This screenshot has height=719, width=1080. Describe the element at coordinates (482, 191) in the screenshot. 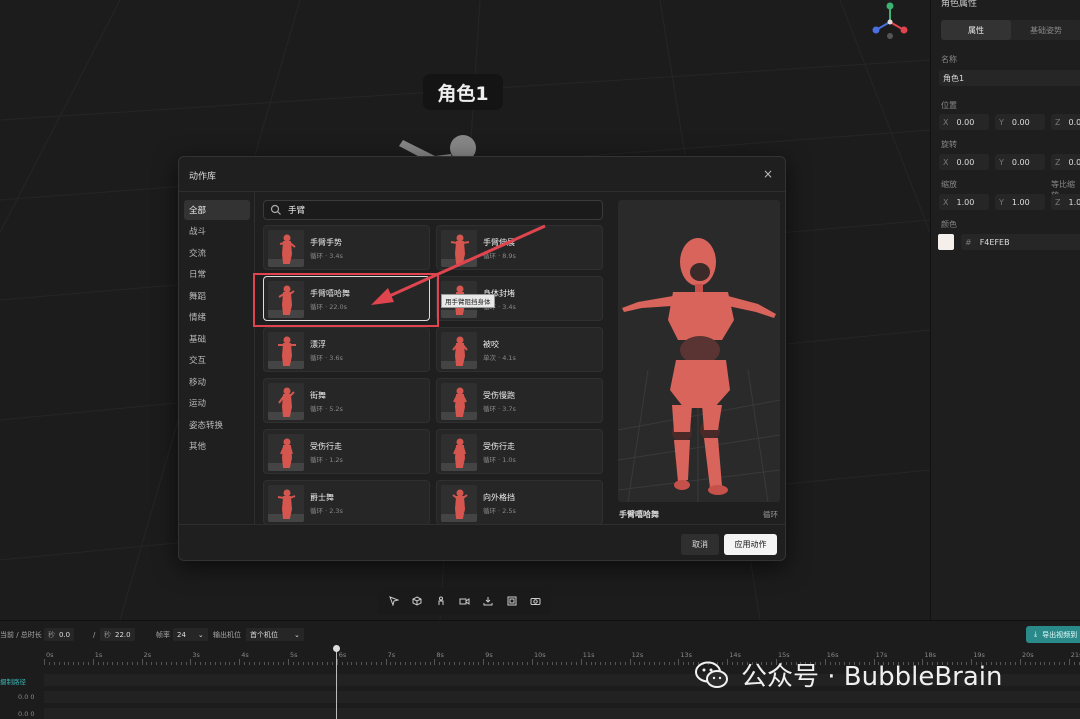

I see `divider` at that location.